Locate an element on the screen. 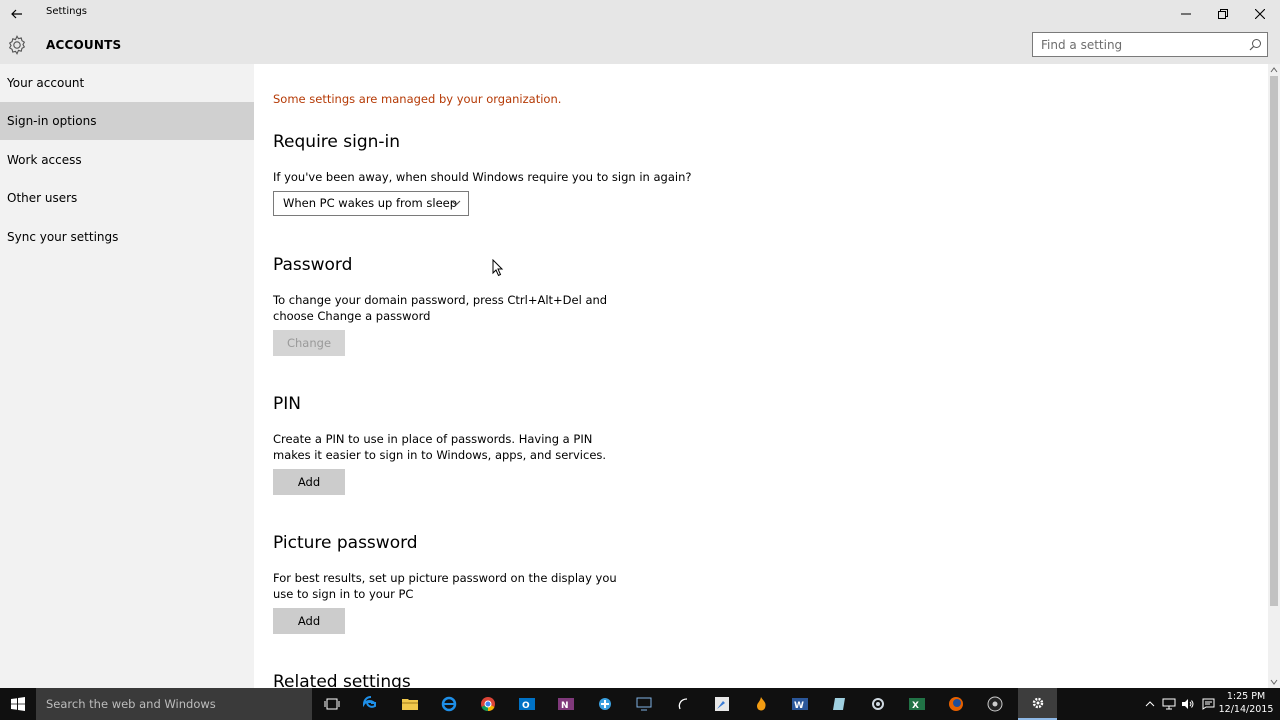  search-icon is located at coordinates (1255, 45).